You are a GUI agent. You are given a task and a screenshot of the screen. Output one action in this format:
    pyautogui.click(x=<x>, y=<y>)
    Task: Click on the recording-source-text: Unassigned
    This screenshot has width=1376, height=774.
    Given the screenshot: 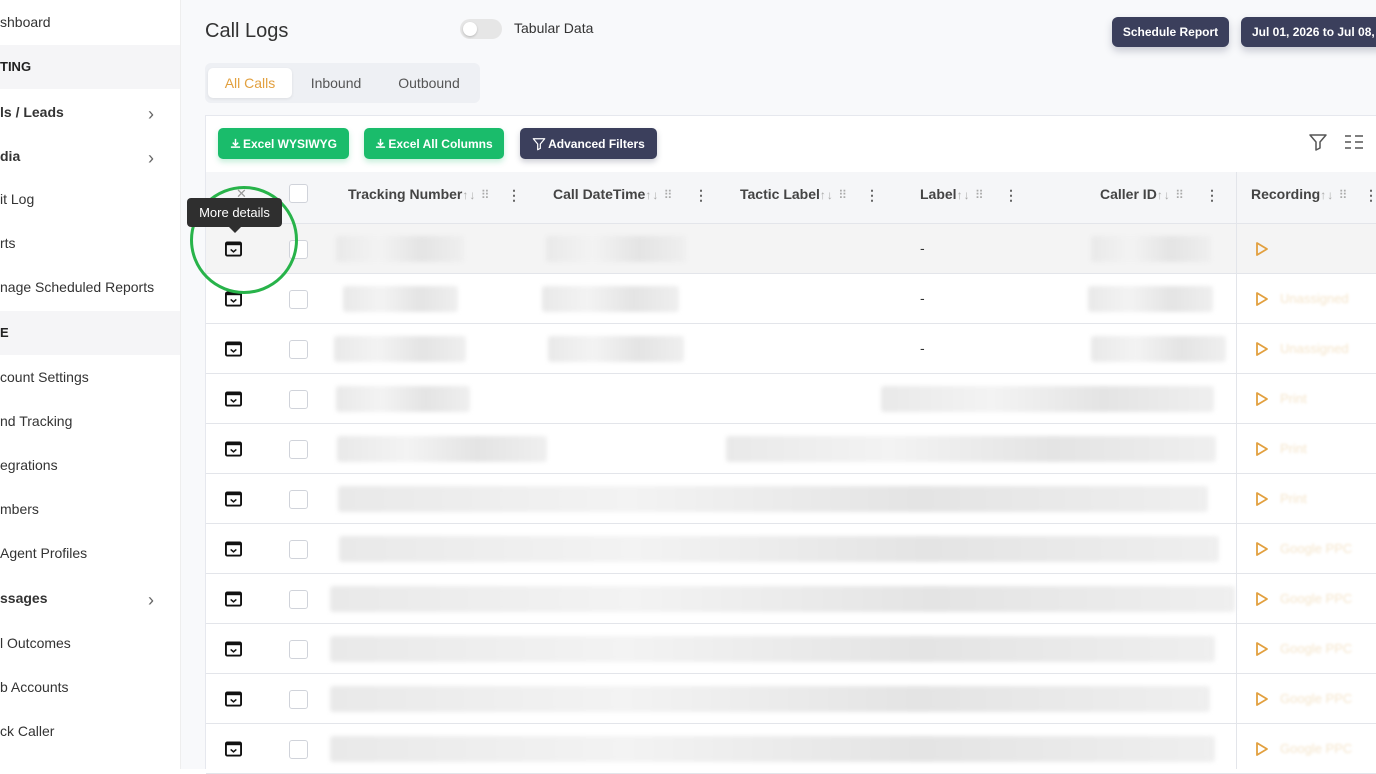 What is the action you would take?
    pyautogui.click(x=1314, y=298)
    